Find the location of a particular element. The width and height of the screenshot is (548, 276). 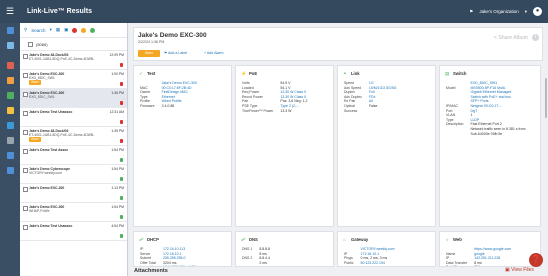

item-time: 1:39 PM is located at coordinates (117, 131).